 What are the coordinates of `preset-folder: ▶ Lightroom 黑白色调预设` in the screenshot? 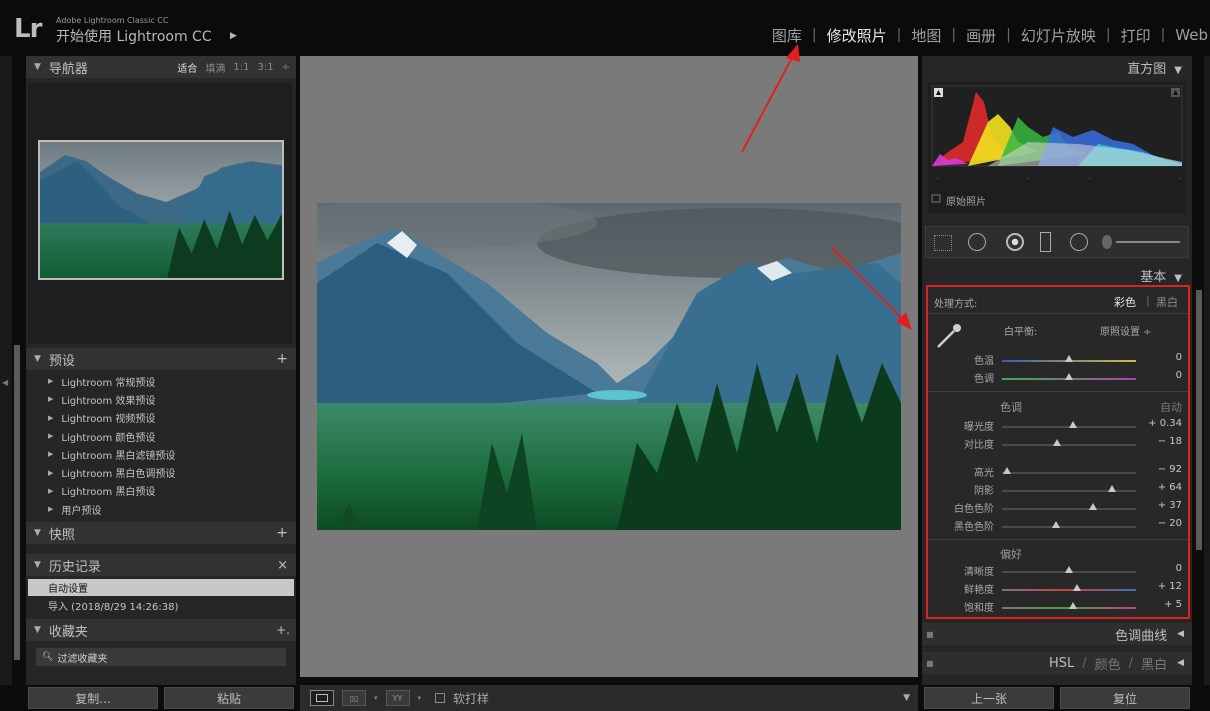 It's located at (161, 472).